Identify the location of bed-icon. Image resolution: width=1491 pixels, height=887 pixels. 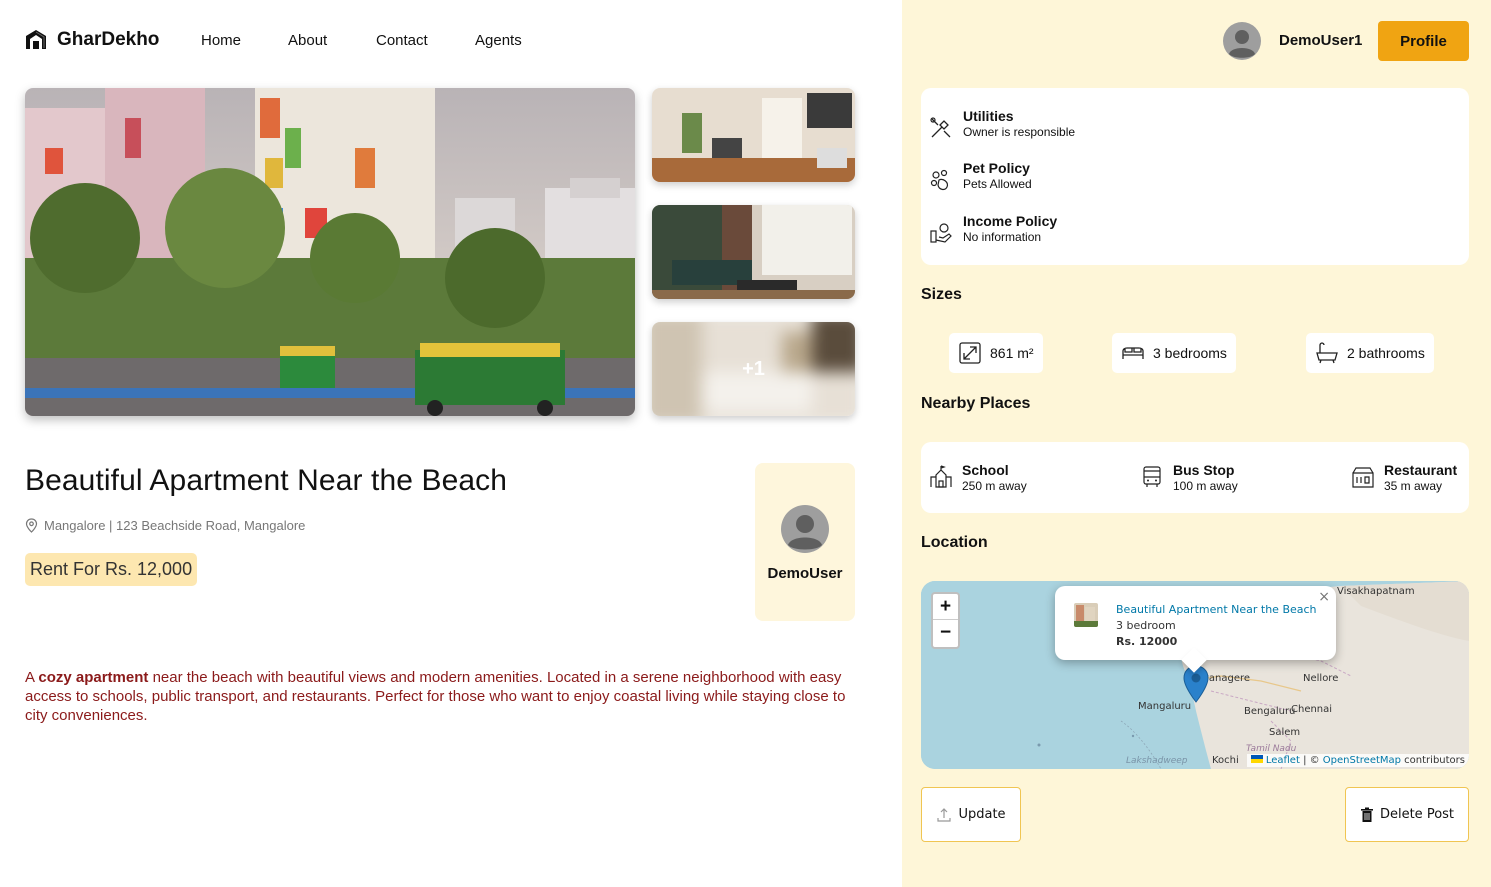
(1133, 353).